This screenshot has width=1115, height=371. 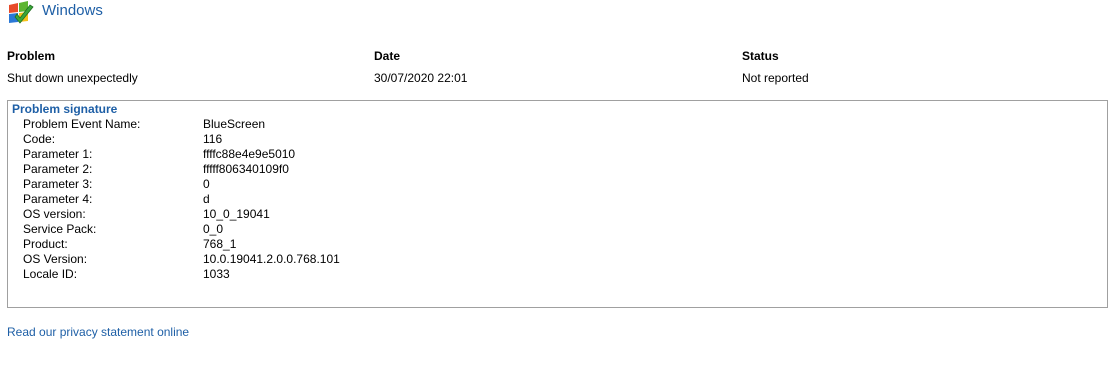 I want to click on signature-key: Product:, so click(x=45, y=244).